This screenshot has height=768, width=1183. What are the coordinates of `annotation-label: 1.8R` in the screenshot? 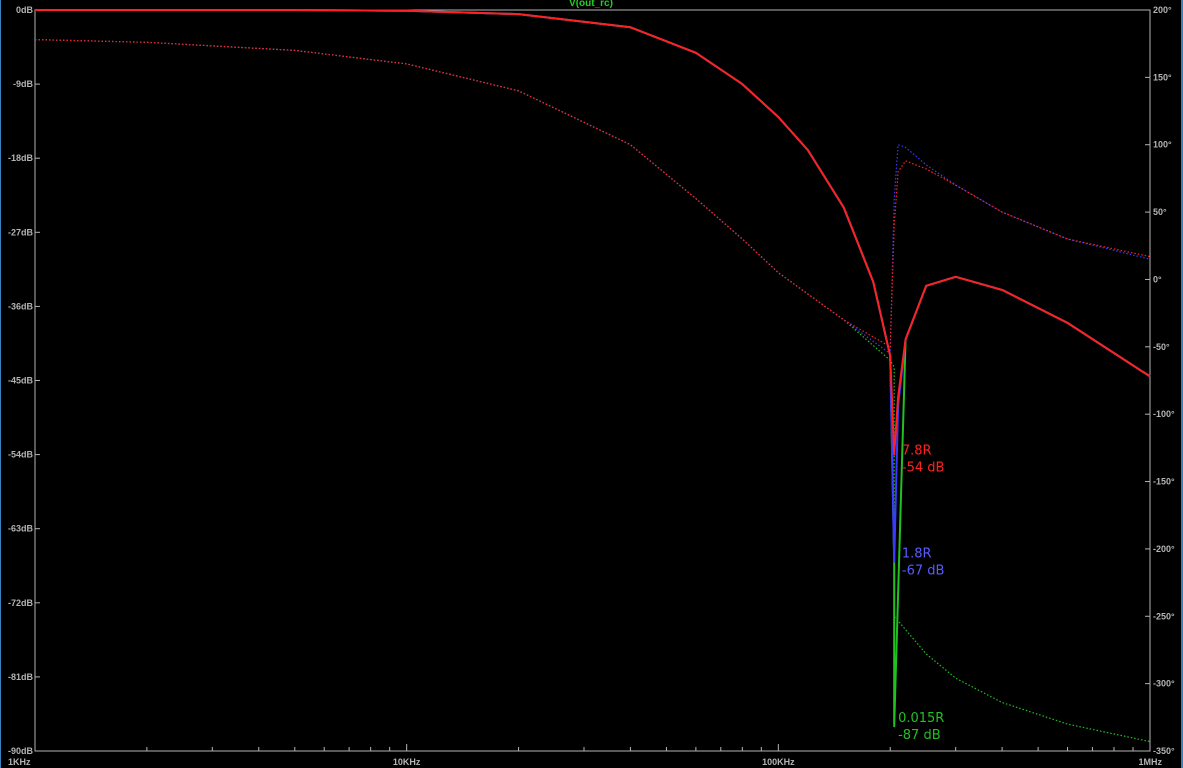 It's located at (917, 554).